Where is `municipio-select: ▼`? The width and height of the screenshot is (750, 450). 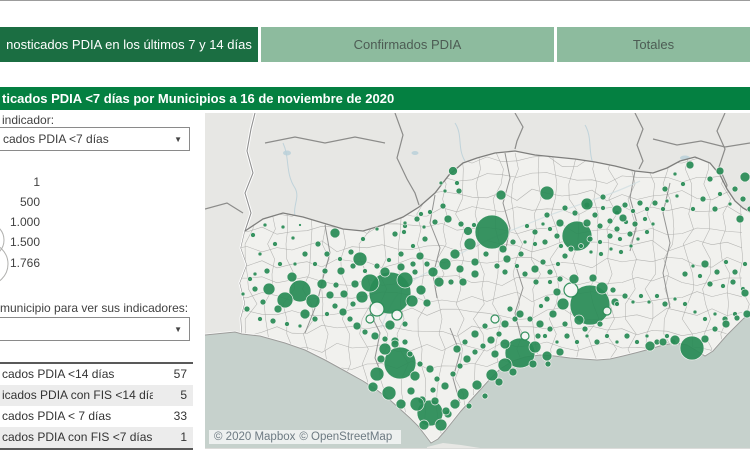 municipio-select: ▼ is located at coordinates (95, 329).